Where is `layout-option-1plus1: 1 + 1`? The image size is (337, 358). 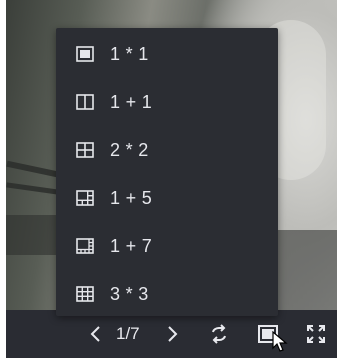
layout-option-1plus1: 1 + 1 is located at coordinates (167, 102).